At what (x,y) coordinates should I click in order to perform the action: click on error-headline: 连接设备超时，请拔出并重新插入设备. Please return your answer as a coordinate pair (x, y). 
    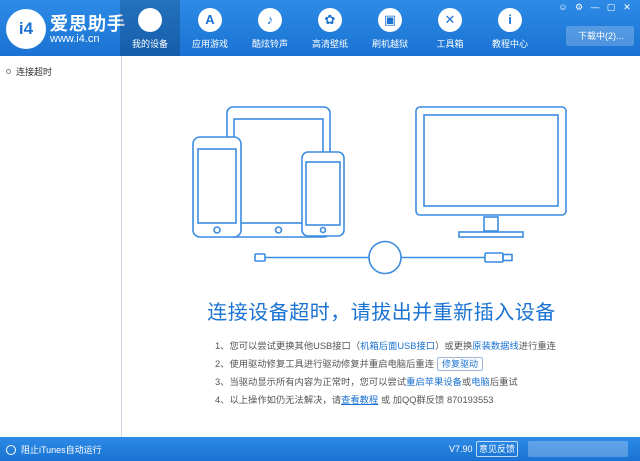
    Looking at the image, I should click on (381, 313).